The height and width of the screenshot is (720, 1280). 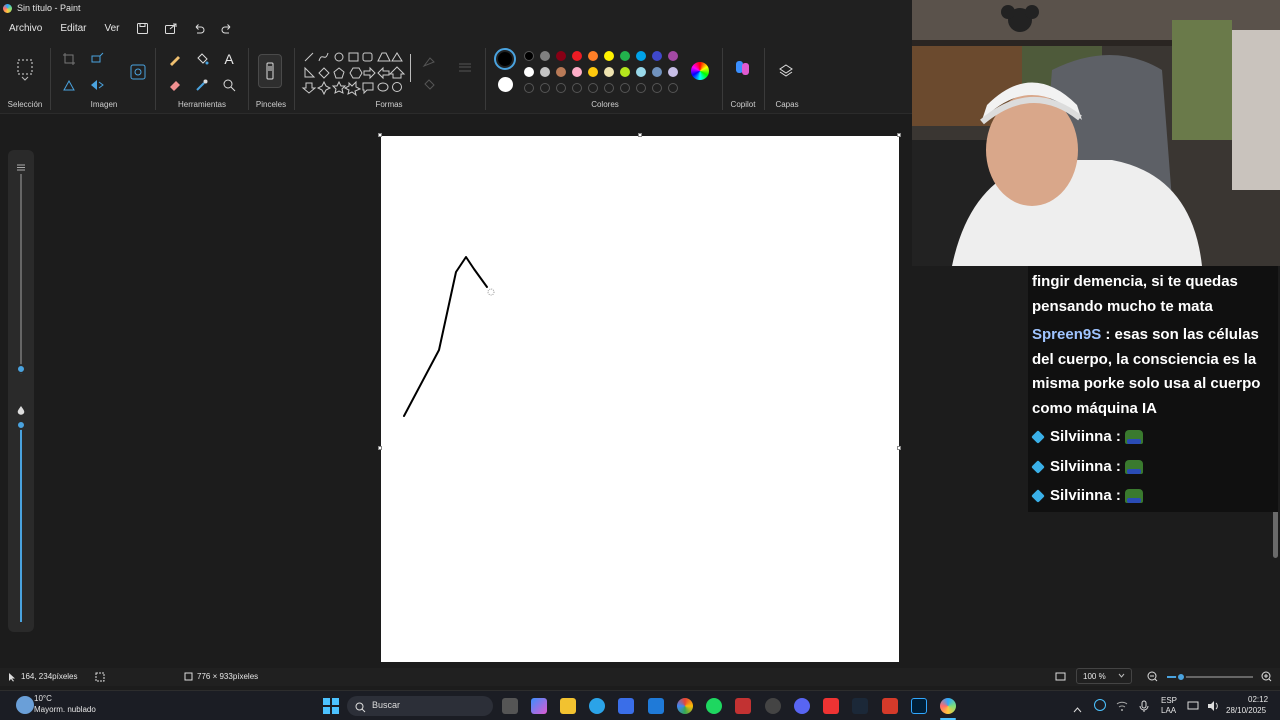 What do you see at coordinates (568, 706) in the screenshot?
I see `file-explorer-icon` at bounding box center [568, 706].